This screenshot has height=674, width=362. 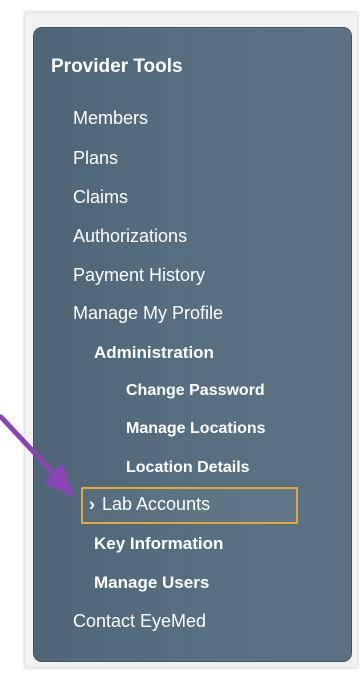 I want to click on nav-item-key-information: Key Information, so click(x=158, y=543).